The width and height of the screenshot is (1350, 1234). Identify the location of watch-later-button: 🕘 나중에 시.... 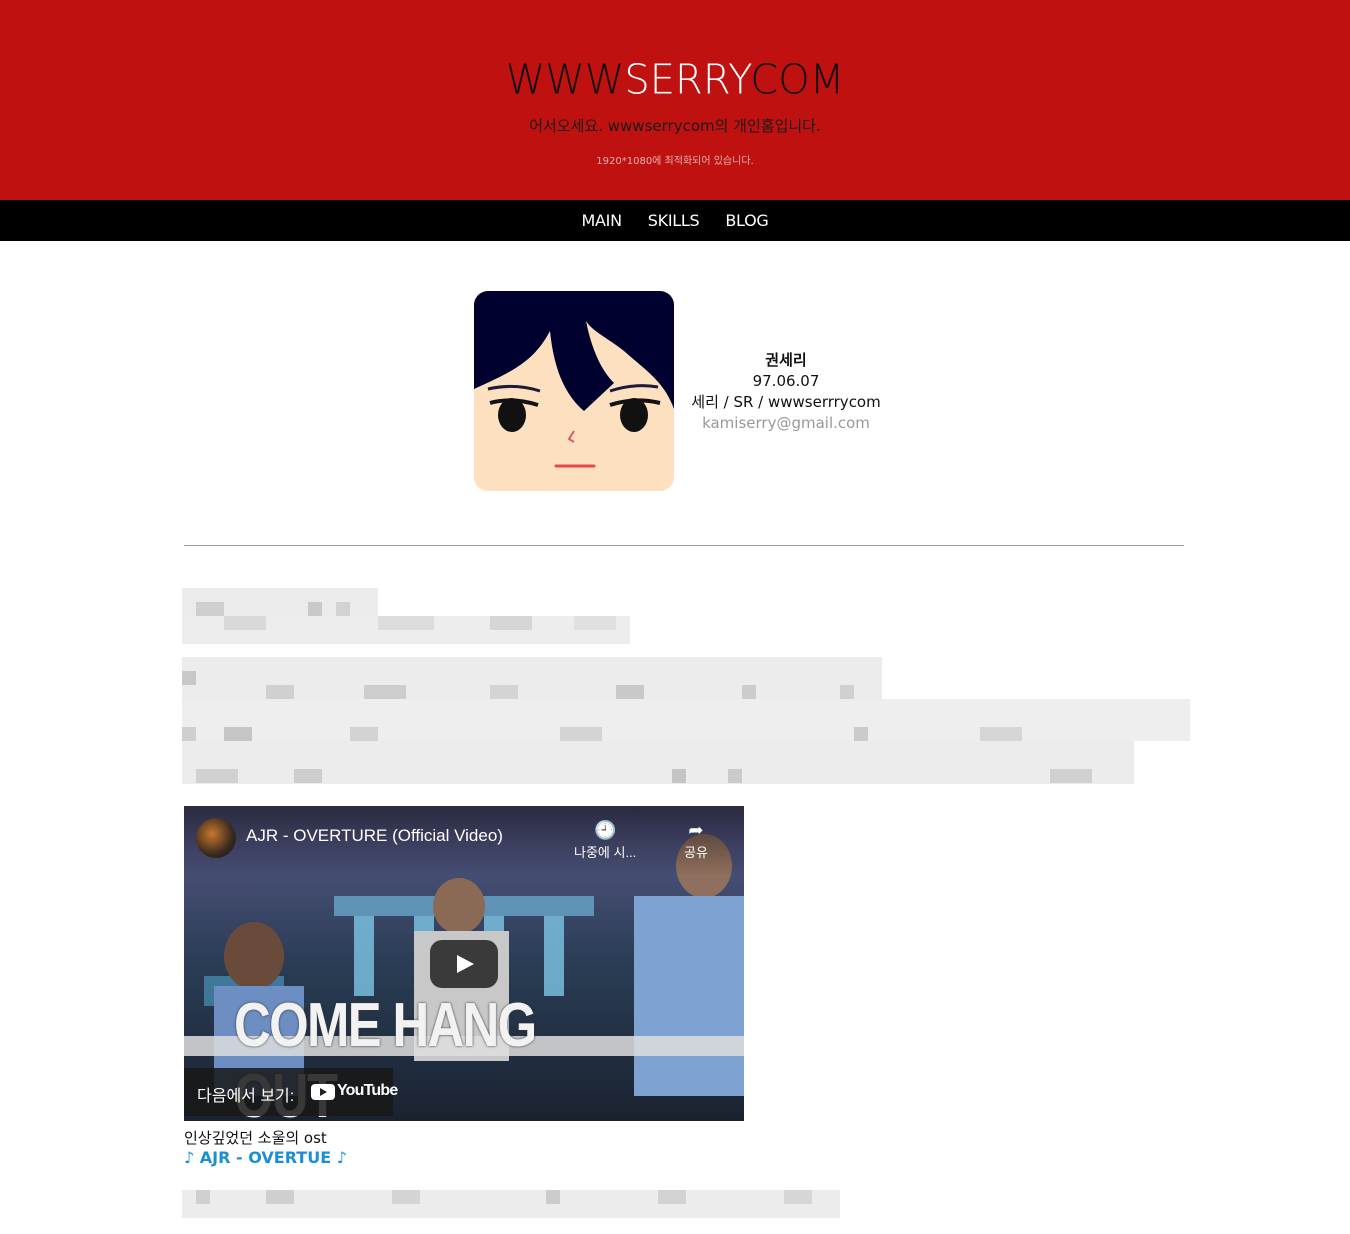
(605, 839).